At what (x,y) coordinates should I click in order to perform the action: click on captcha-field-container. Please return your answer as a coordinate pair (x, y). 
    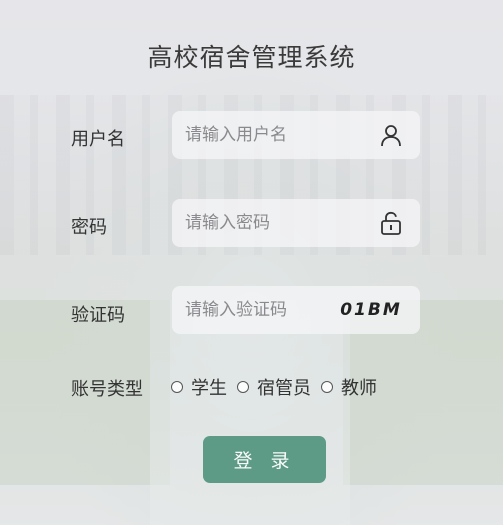
    Looking at the image, I should click on (247, 310).